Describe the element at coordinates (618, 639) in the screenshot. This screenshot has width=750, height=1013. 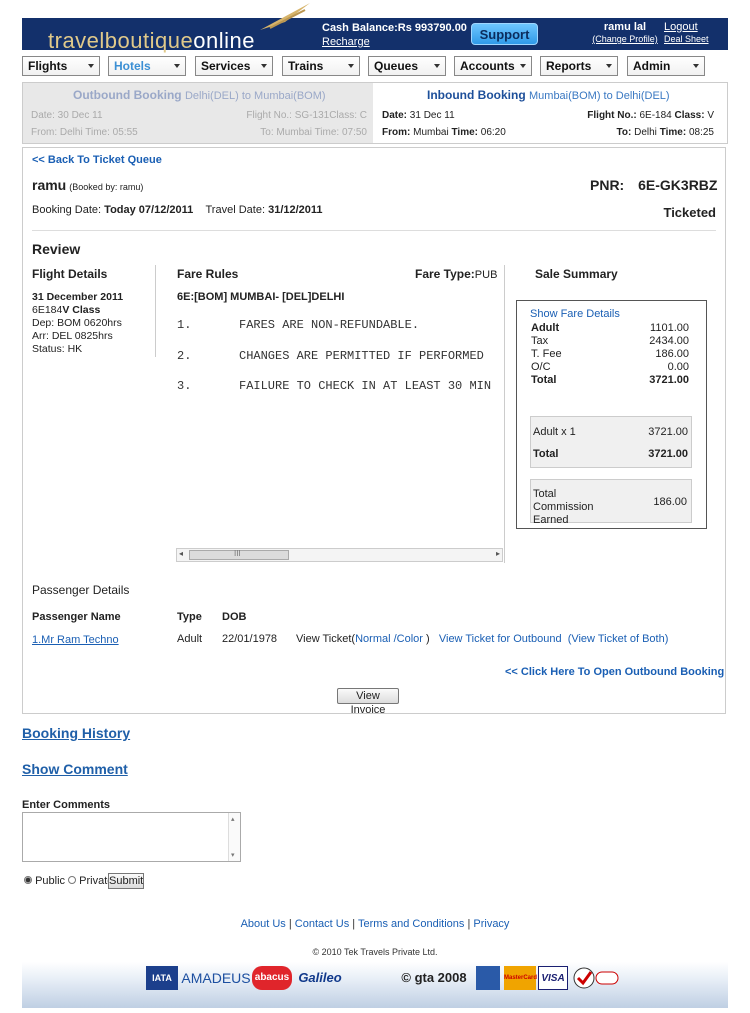
I see `view-both-ticket-link: (View Ticket of Both)` at that location.